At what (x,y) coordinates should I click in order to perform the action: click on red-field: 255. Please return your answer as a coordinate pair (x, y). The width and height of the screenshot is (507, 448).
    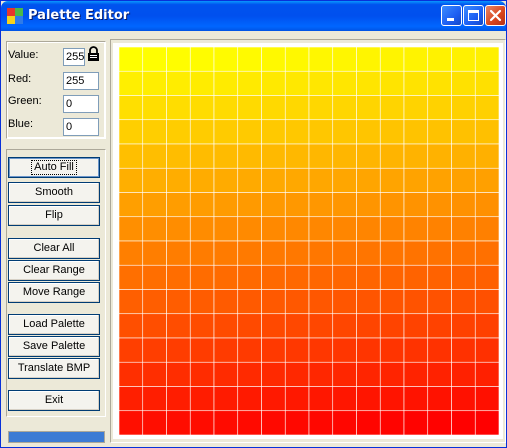
    Looking at the image, I should click on (81, 81).